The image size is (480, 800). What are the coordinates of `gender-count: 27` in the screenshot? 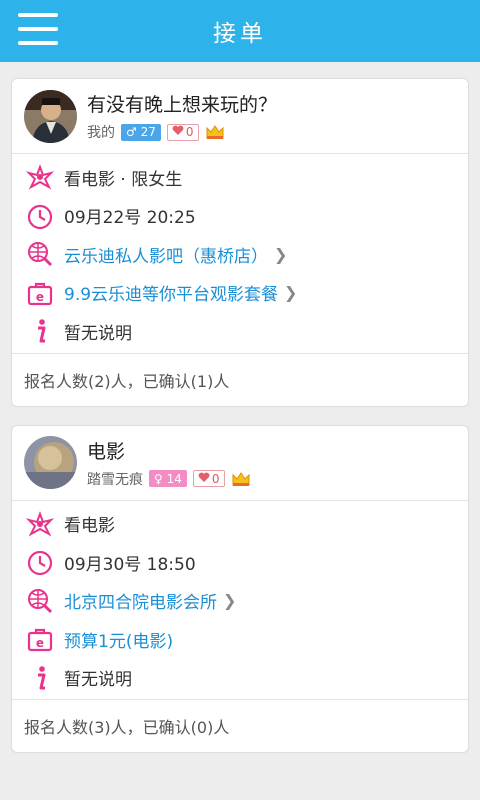 It's located at (148, 132).